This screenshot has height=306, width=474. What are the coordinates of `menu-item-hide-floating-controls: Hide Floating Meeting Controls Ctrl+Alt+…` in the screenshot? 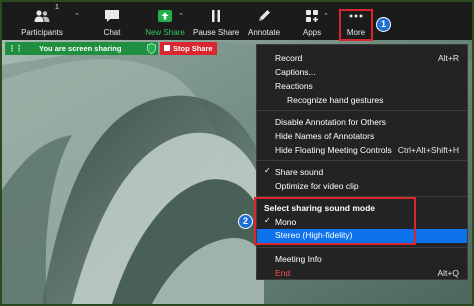 It's located at (362, 150).